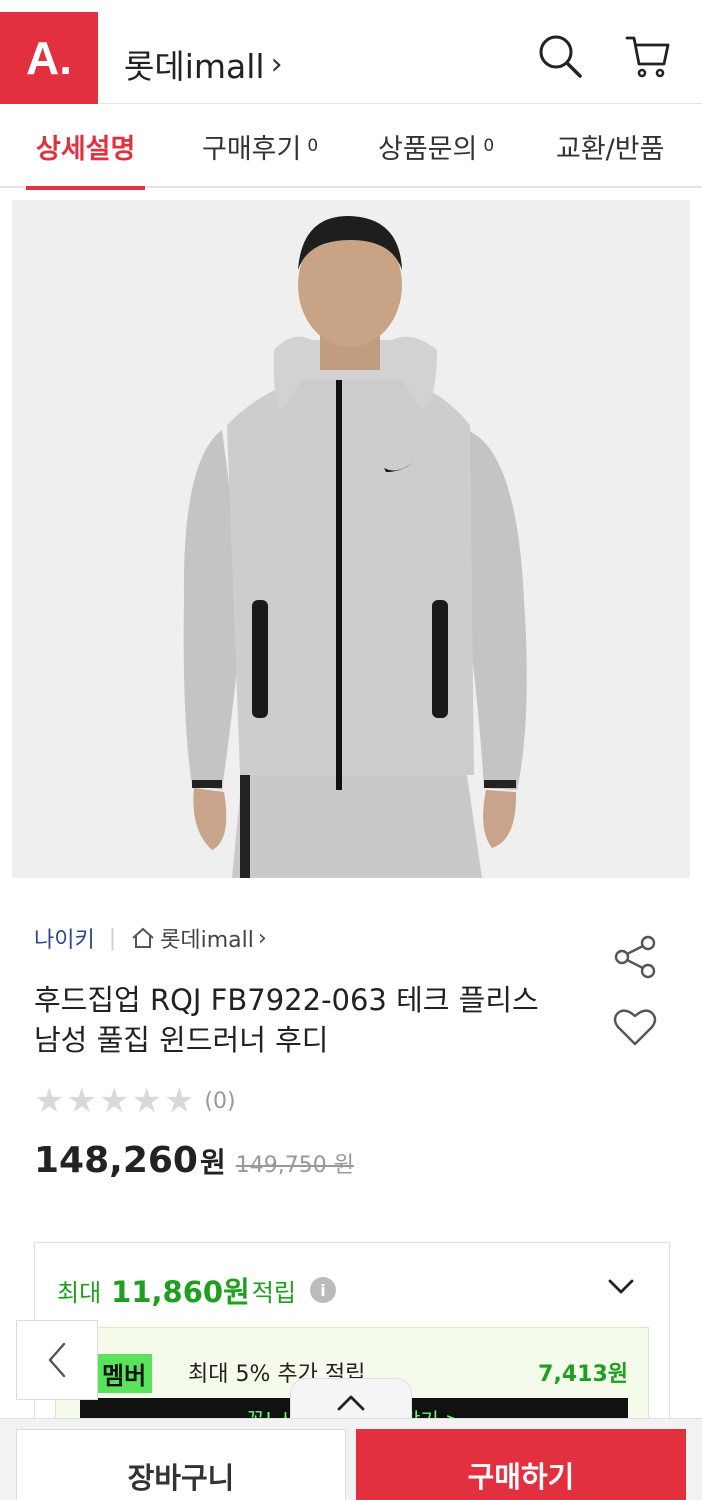 The image size is (702, 1500). I want to click on store-link: 롯데imall ›, so click(213, 938).